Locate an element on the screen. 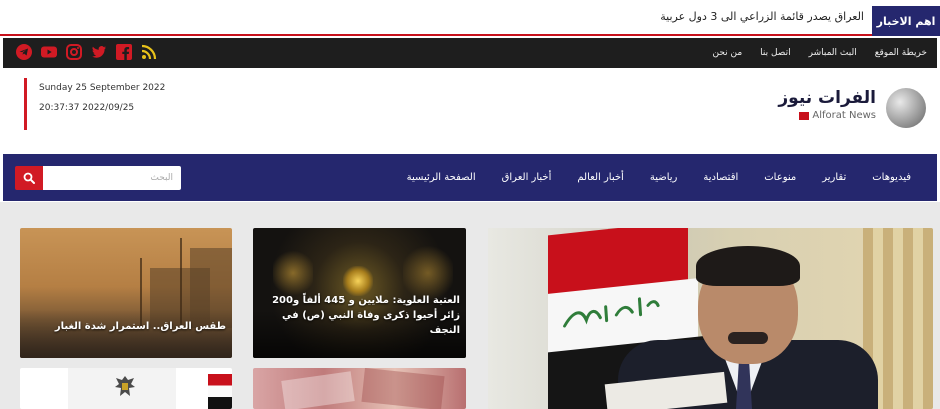 This screenshot has width=940, height=409. logo-english-row: Alforat News is located at coordinates (837, 115).